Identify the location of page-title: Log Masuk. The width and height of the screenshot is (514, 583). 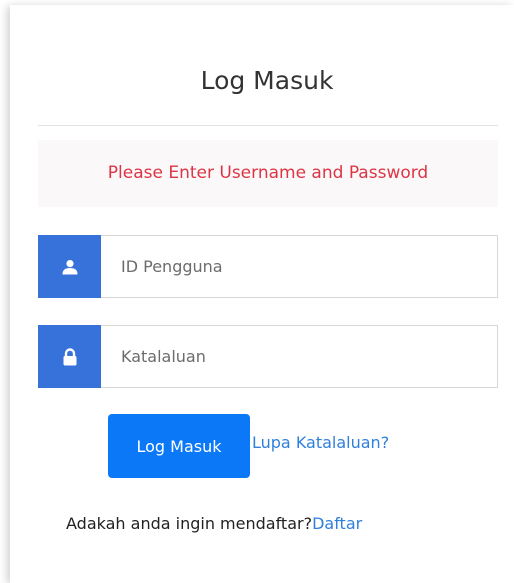
(267, 80).